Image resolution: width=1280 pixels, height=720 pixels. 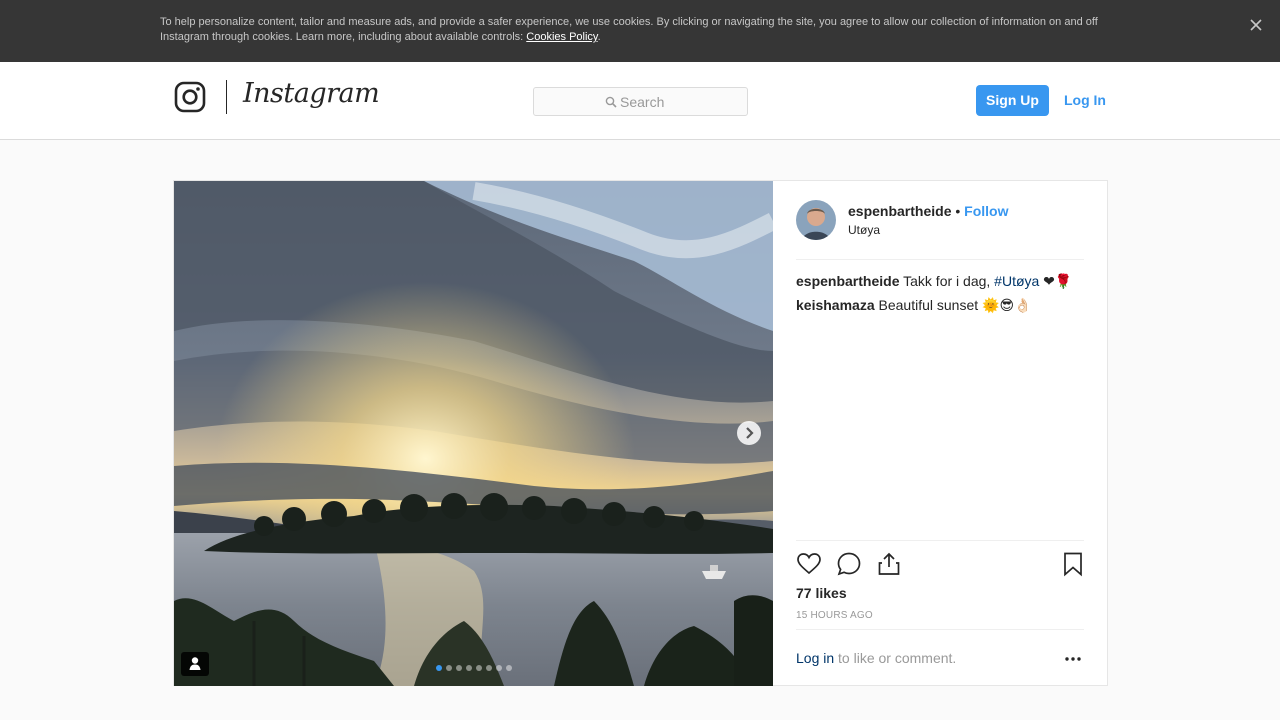 What do you see at coordinates (899, 211) in the screenshot?
I see `author-username: espenbartheide` at bounding box center [899, 211].